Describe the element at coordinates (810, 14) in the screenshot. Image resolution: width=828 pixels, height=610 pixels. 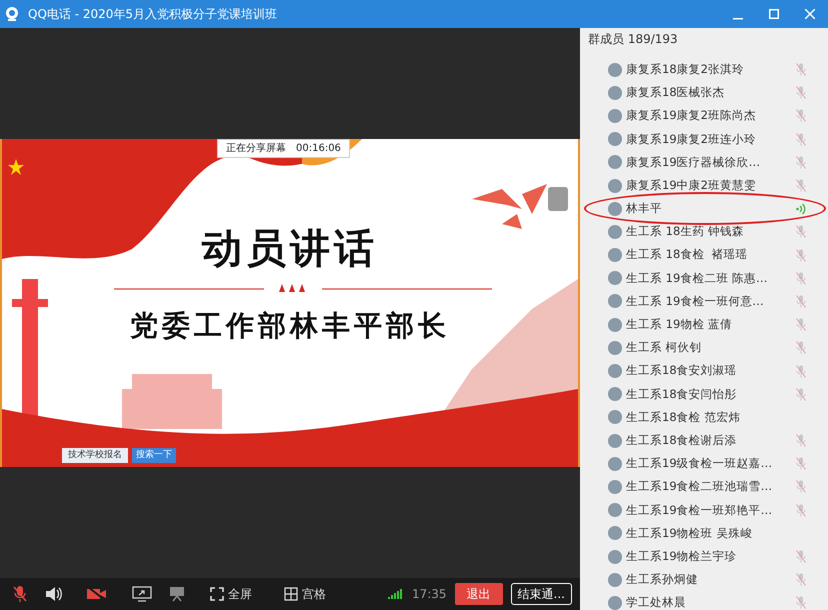
I see `close-icon` at that location.